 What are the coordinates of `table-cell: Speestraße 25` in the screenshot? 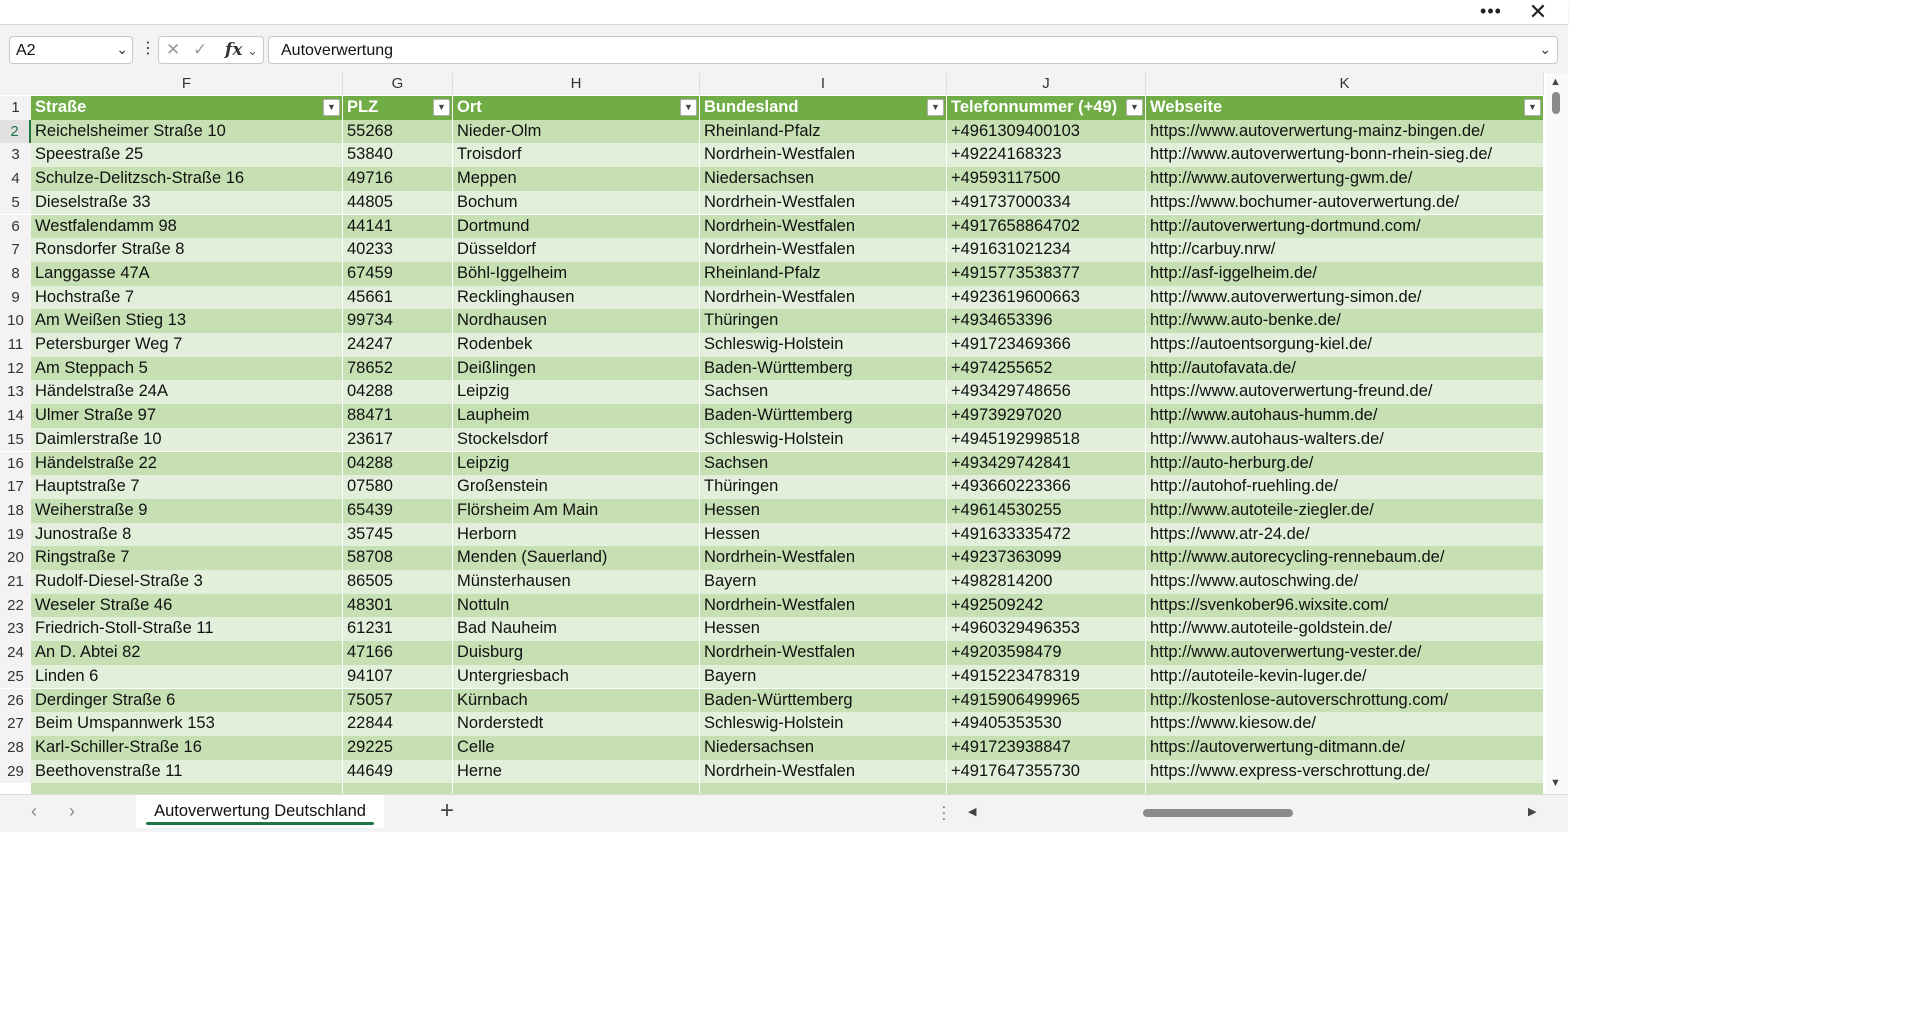 It's located at (187, 155).